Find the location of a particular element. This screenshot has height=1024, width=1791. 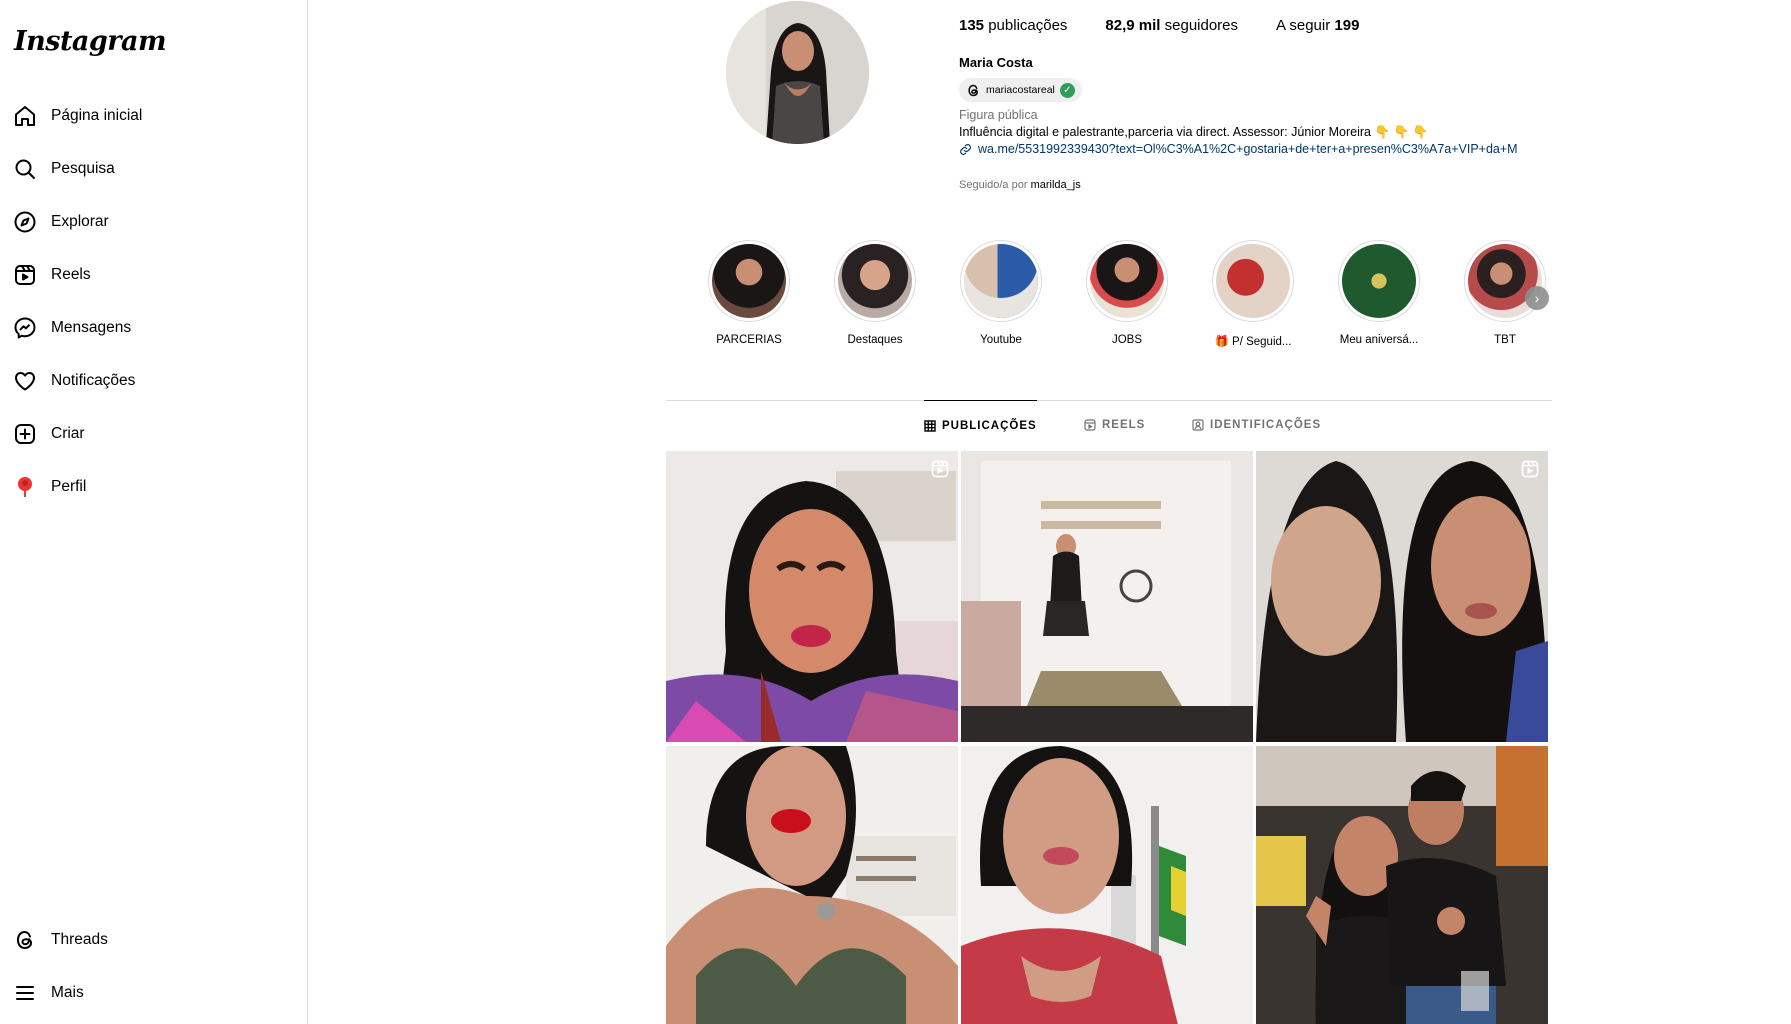

followers-link: 82,9 mil seguidores is located at coordinates (1171, 25).